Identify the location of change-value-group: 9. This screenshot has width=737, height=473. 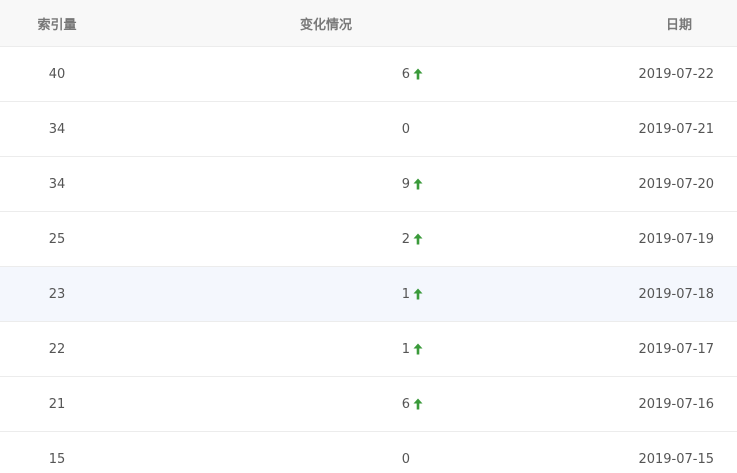
(413, 184).